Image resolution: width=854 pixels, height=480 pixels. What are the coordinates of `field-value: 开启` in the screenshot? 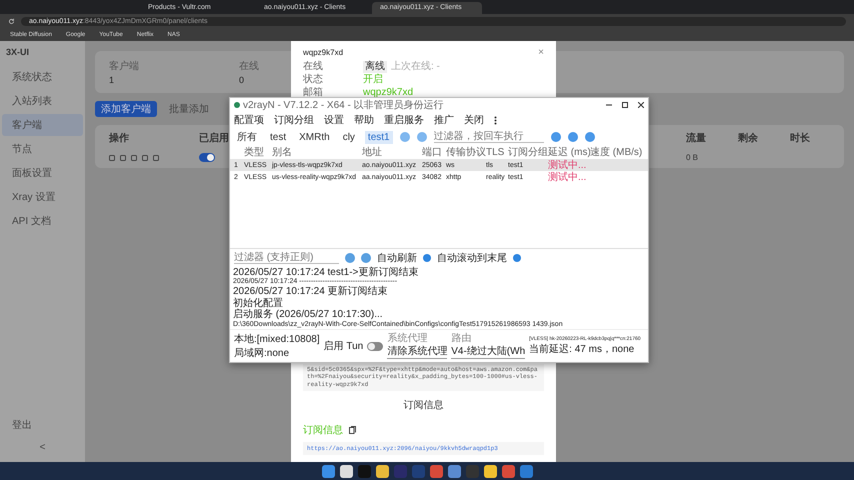 It's located at (373, 80).